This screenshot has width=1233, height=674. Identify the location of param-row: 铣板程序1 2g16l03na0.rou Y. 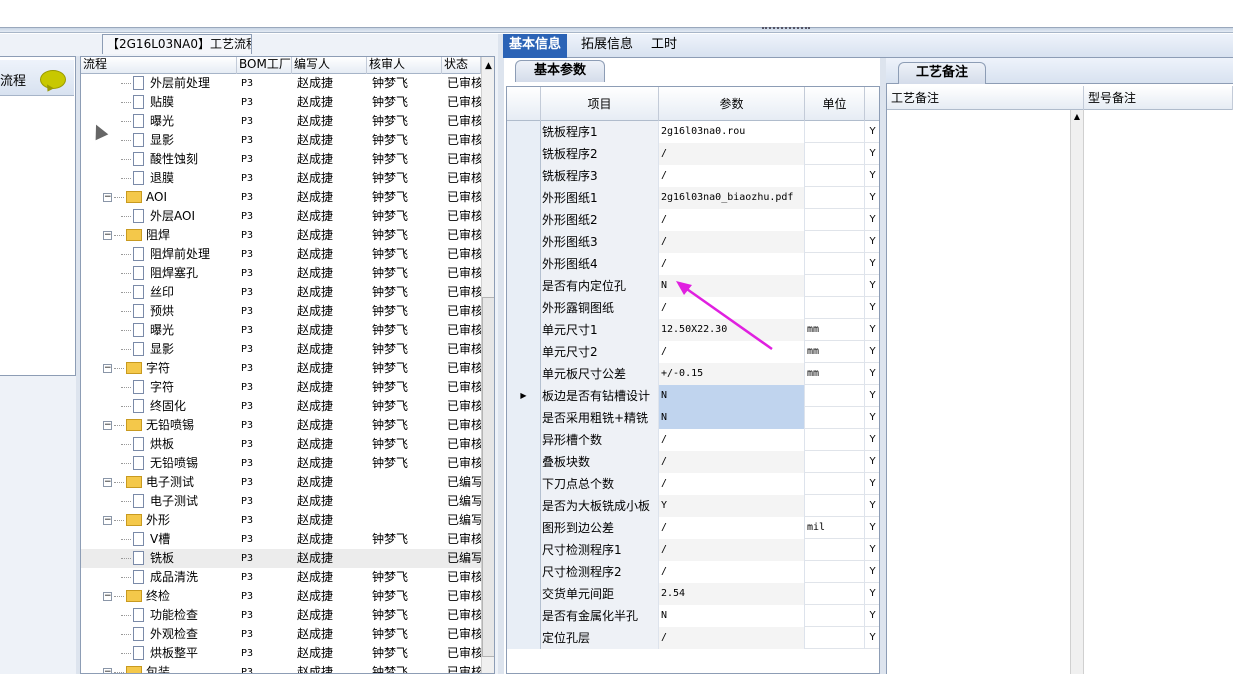
(693, 132).